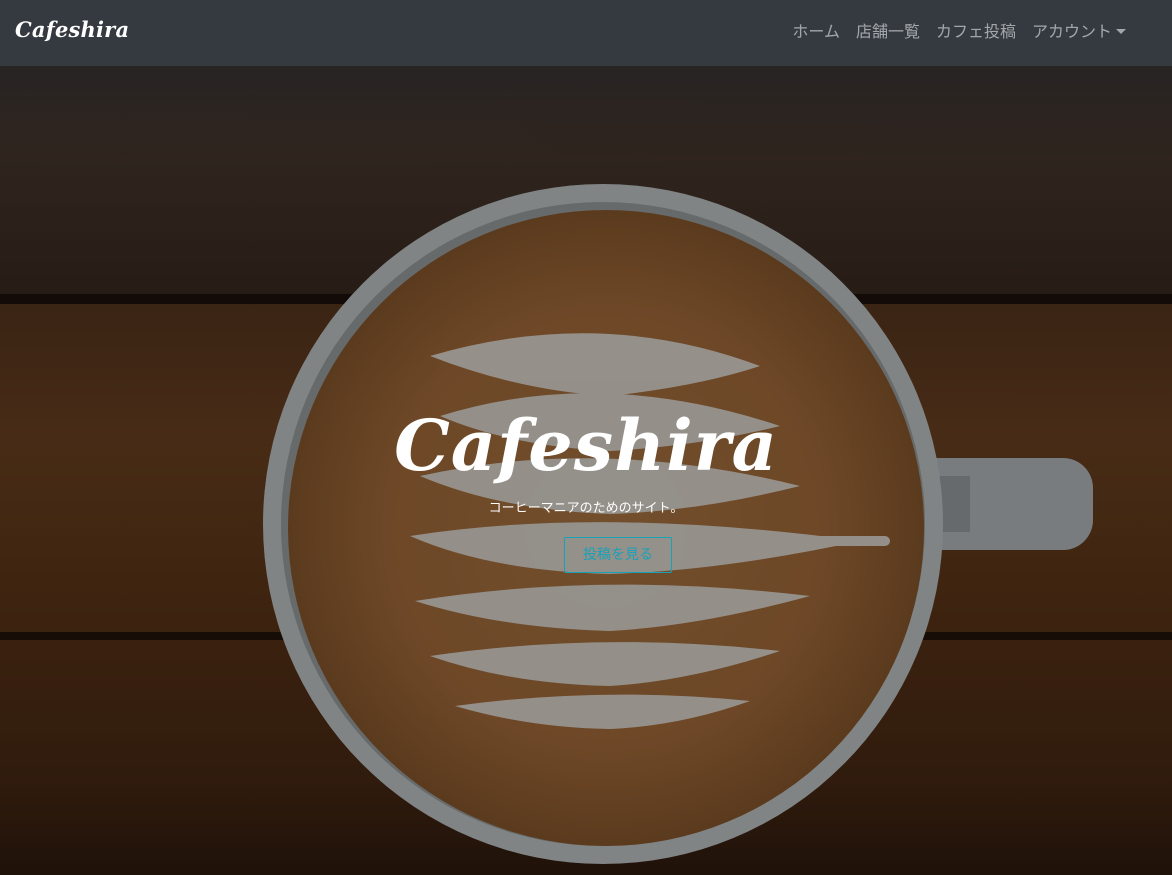 The height and width of the screenshot is (875, 1172). Describe the element at coordinates (618, 555) in the screenshot. I see `view-posts-button: 投稿を見る` at that location.